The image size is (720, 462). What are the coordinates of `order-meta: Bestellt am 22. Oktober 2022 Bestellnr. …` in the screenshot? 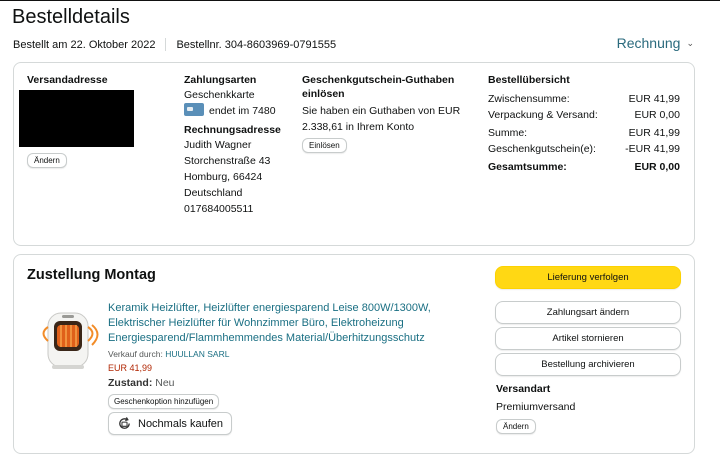 It's located at (174, 44).